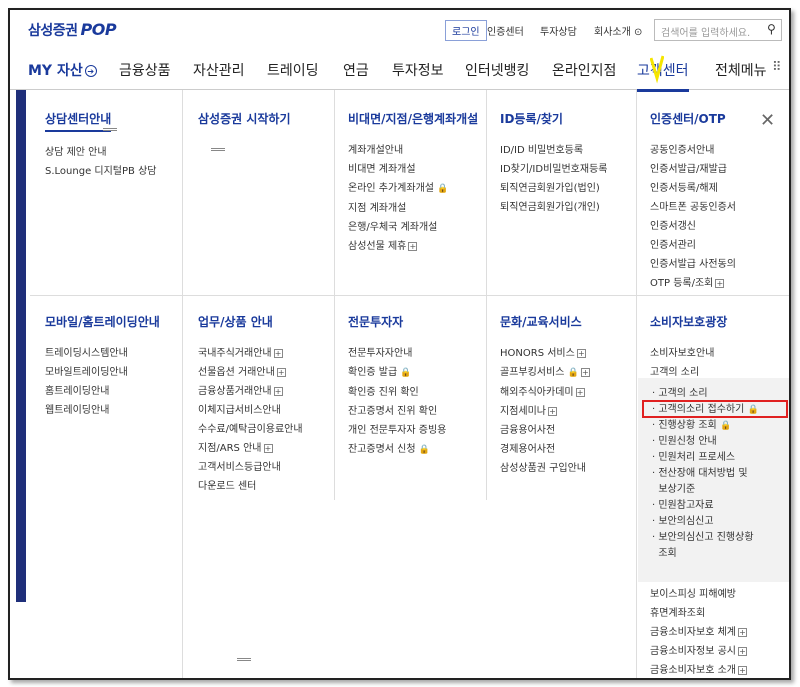  What do you see at coordinates (250, 353) in the screenshot?
I see `menu-item: 국내주식거래안내 +` at bounding box center [250, 353].